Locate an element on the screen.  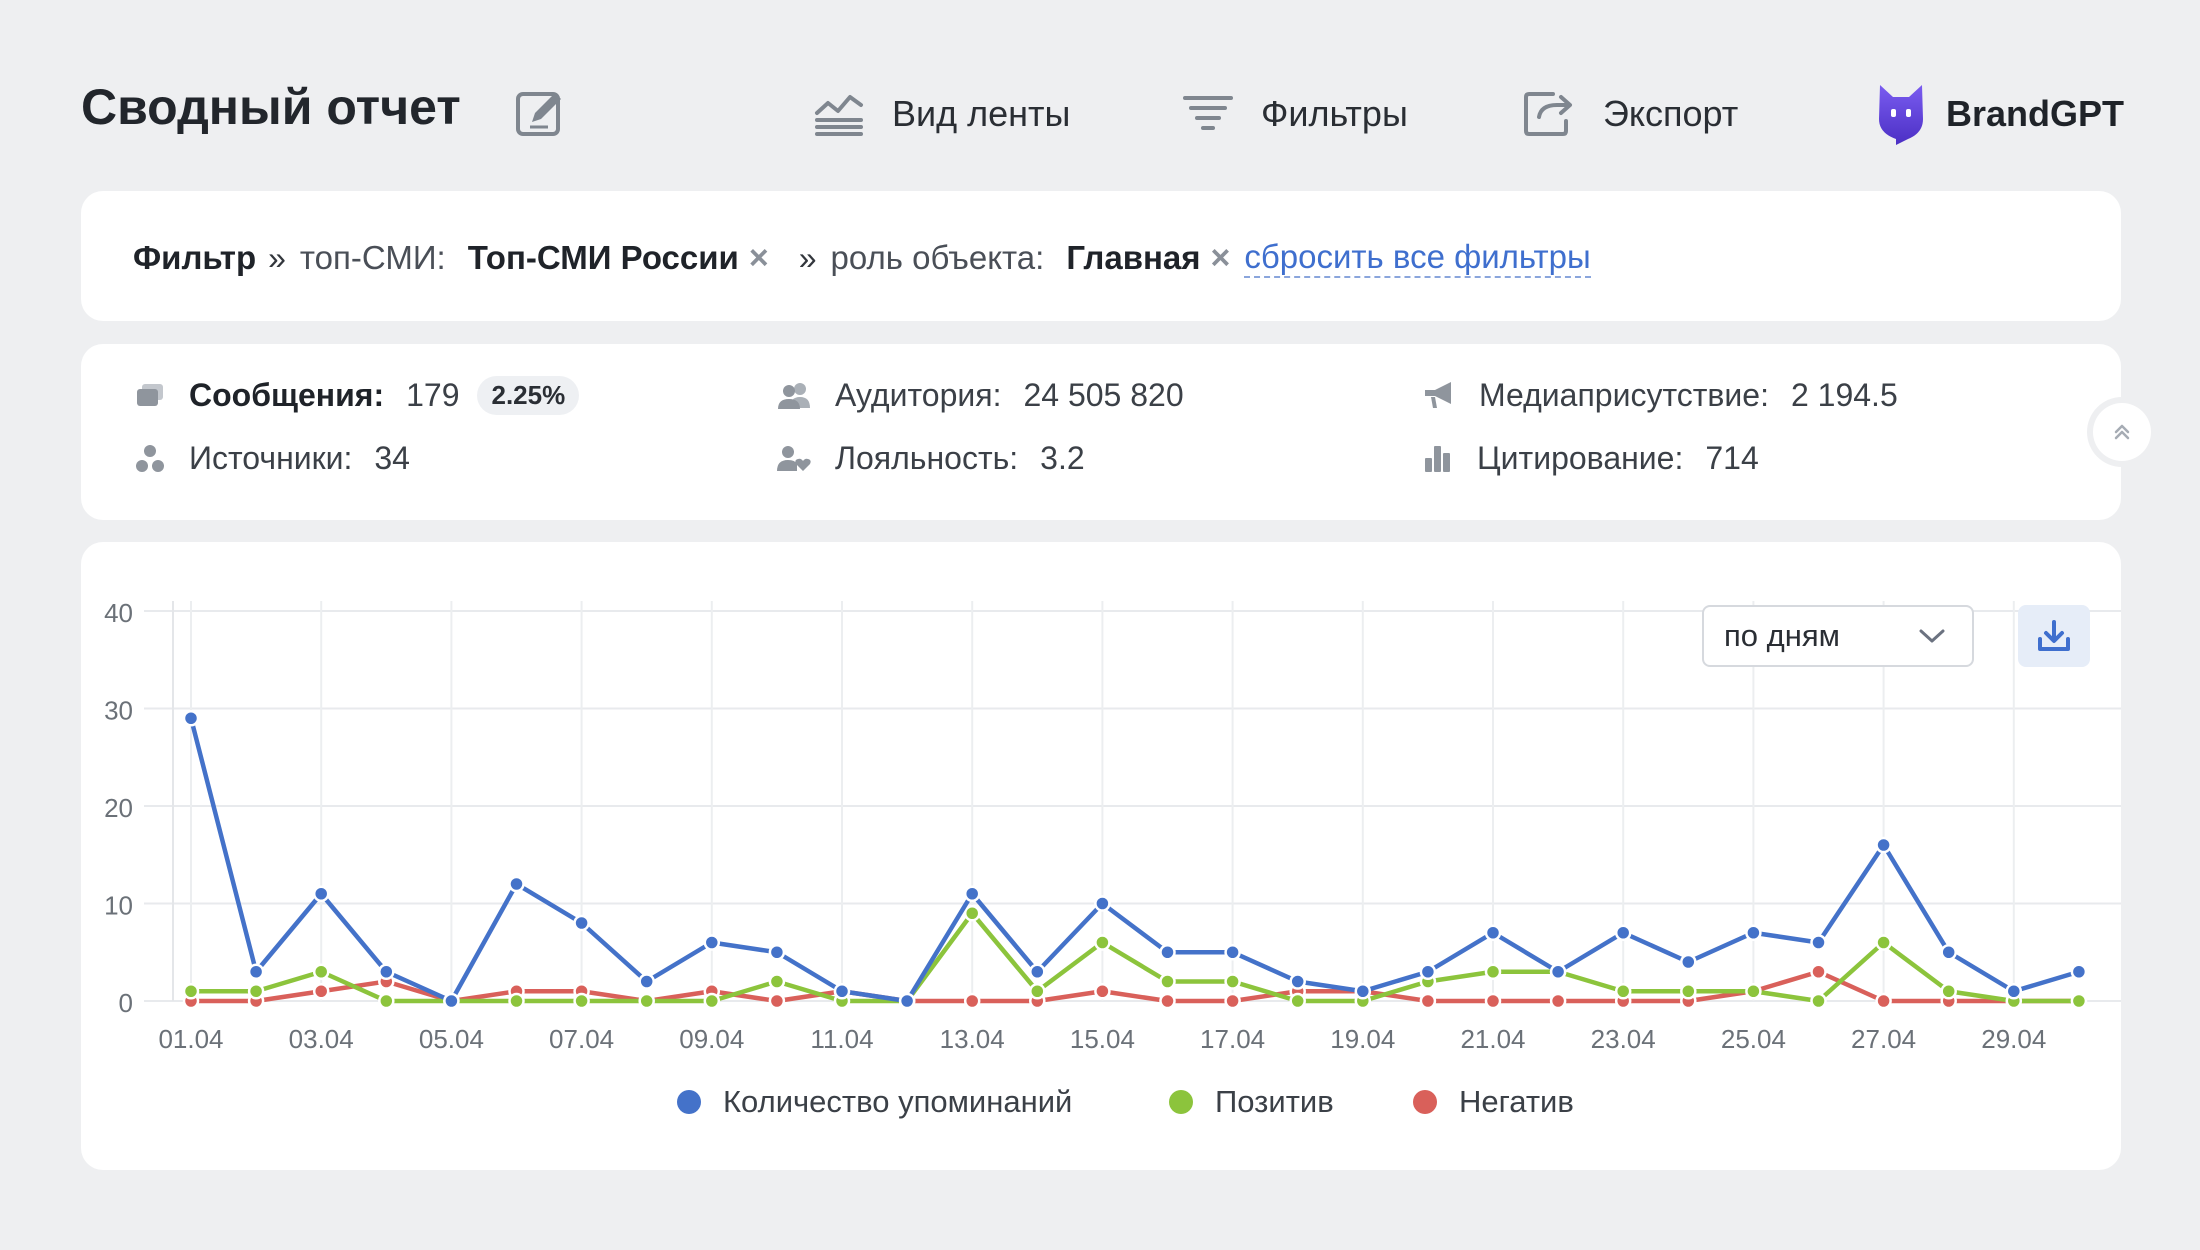
filter-role-value: Главная is located at coordinates (1133, 257).